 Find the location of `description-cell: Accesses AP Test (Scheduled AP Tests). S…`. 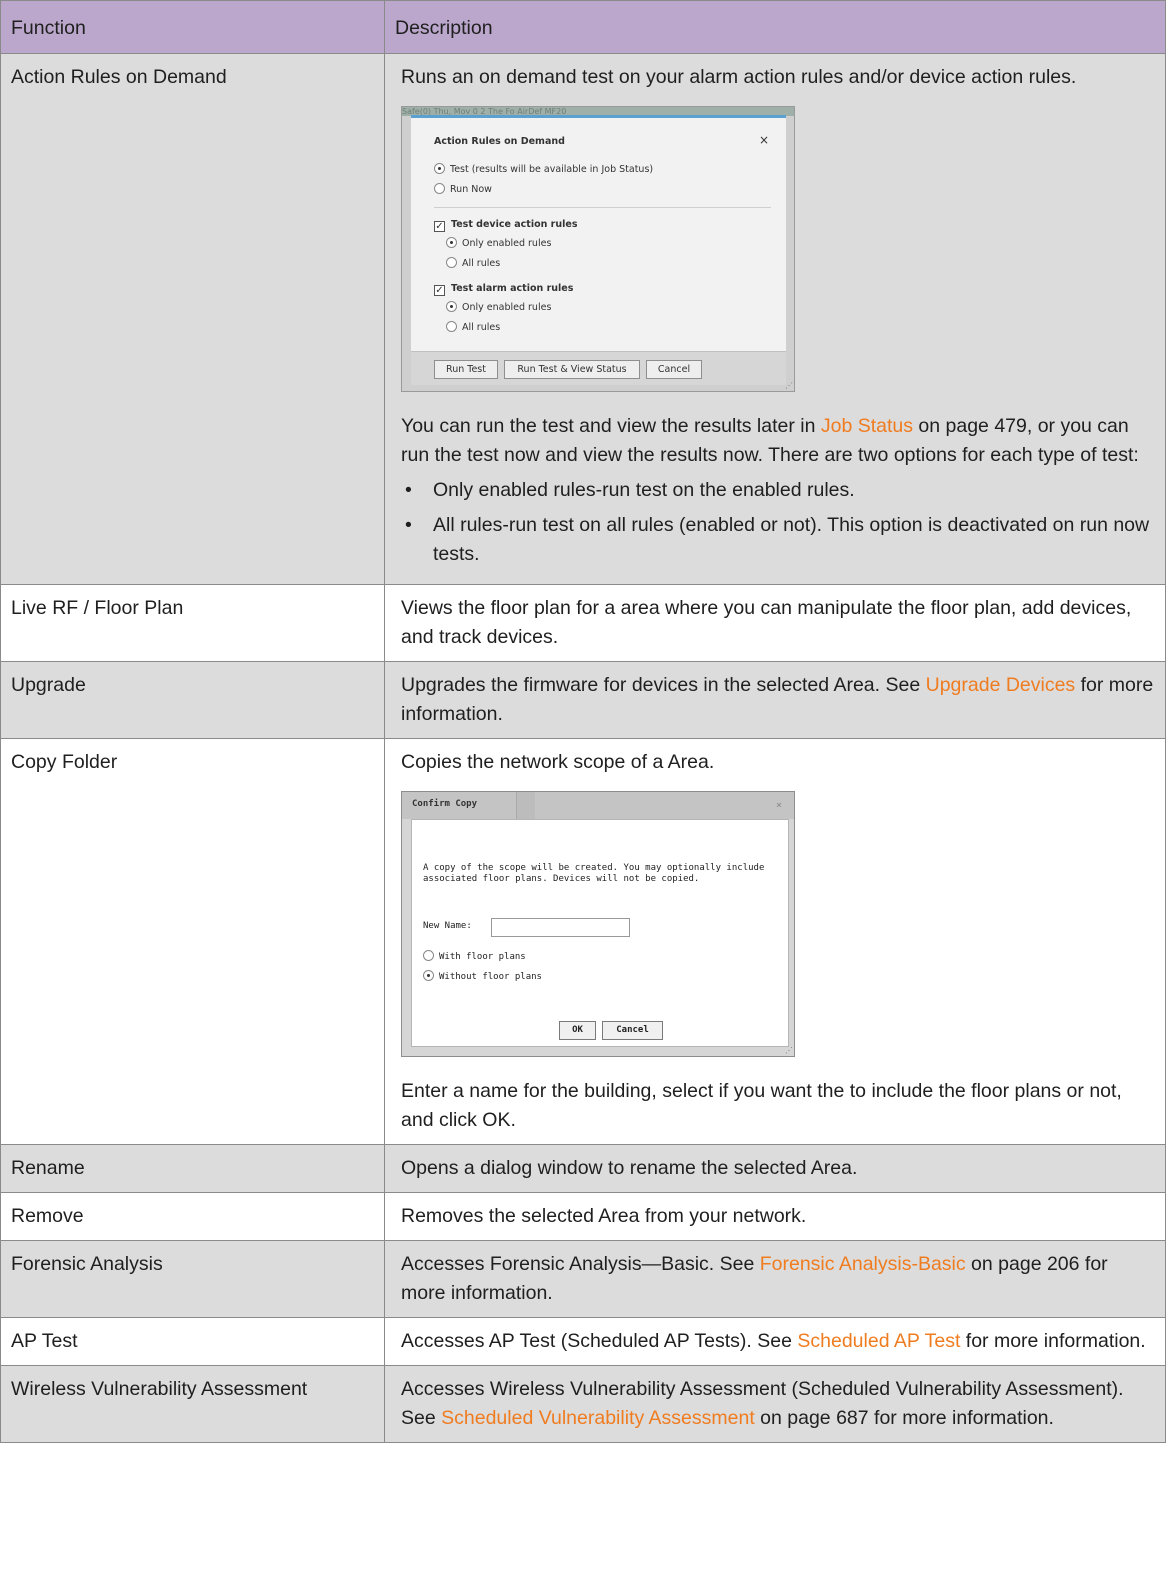

description-cell: Accesses AP Test (Scheduled AP Tests). S… is located at coordinates (775, 1341).